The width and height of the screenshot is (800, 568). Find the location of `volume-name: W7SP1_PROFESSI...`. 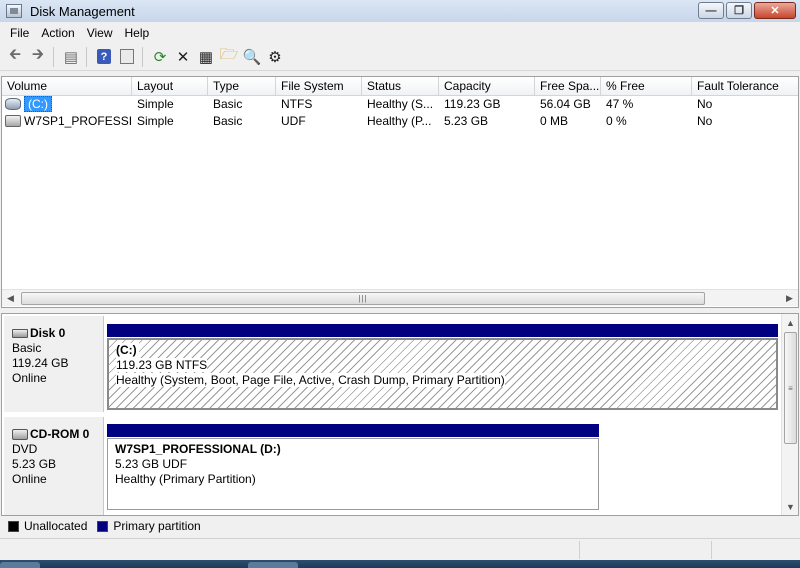

volume-name: W7SP1_PROFESSI... is located at coordinates (77, 121).